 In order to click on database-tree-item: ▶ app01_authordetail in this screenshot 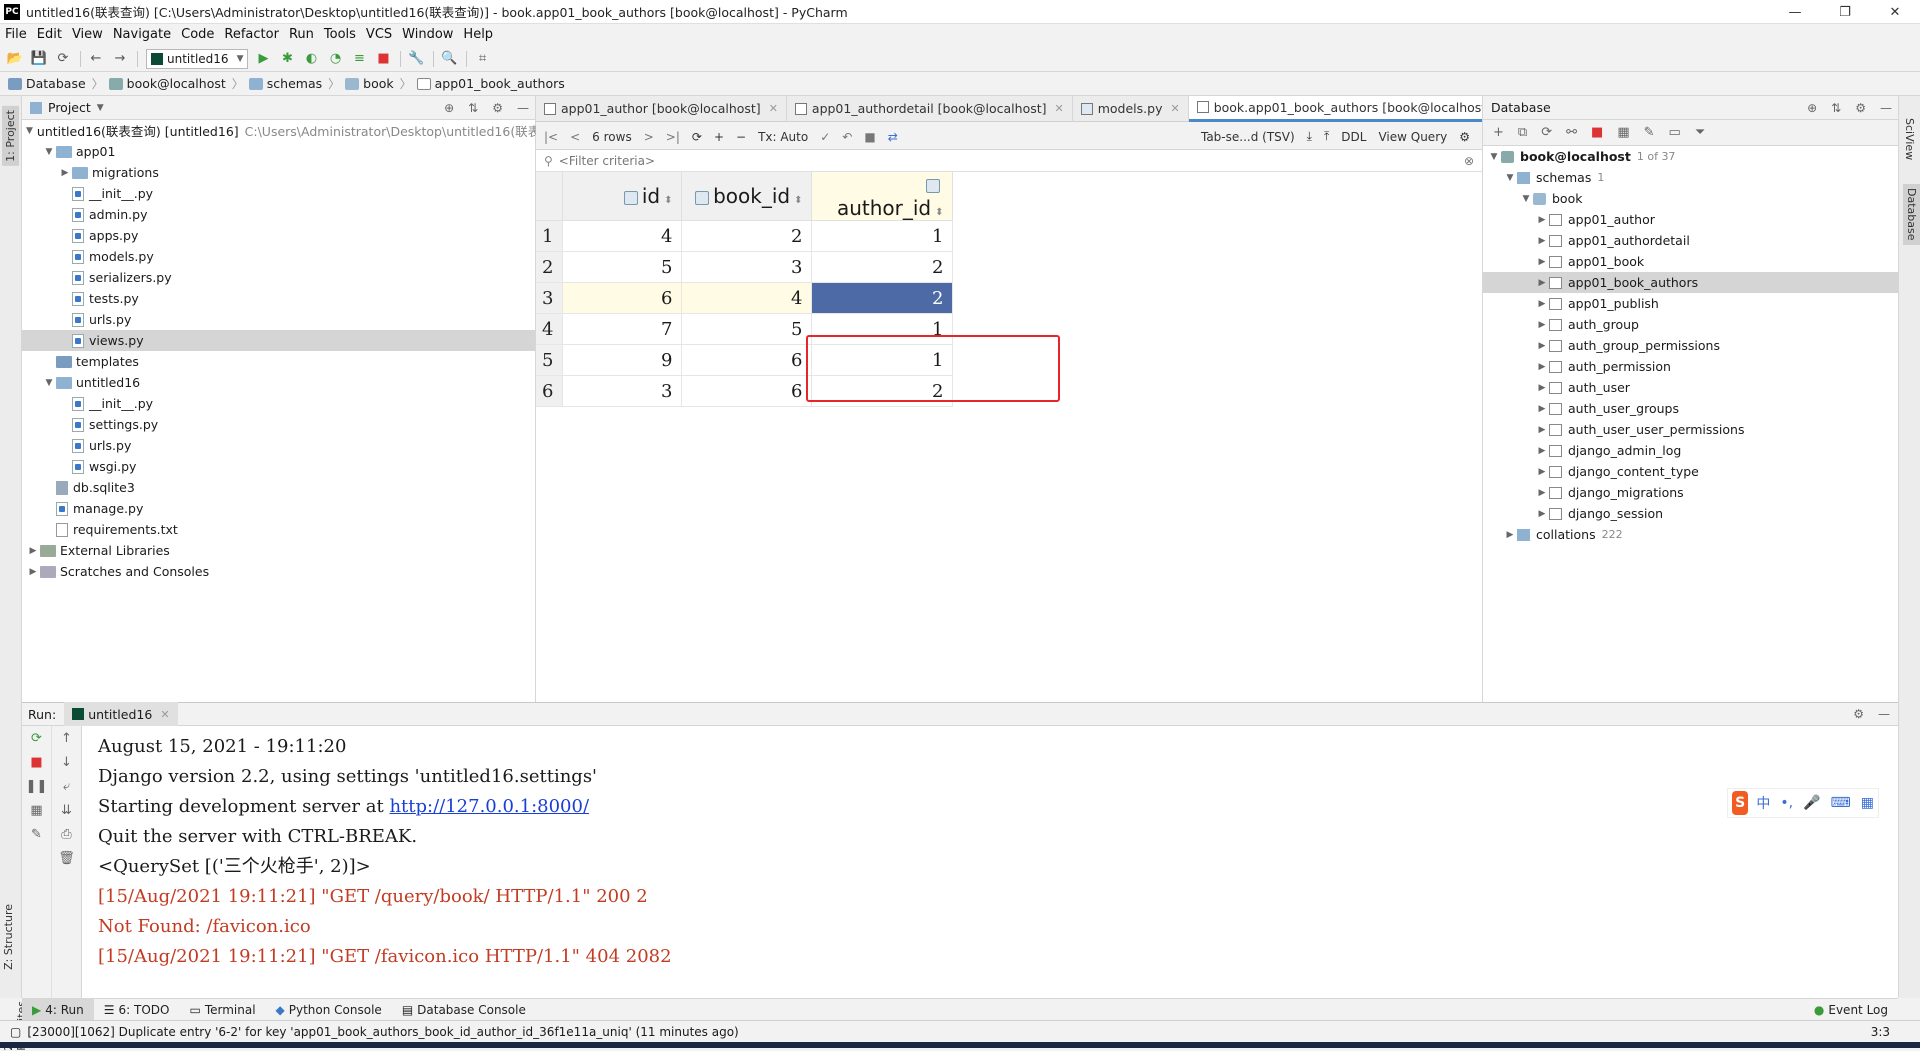, I will do `click(1690, 240)`.